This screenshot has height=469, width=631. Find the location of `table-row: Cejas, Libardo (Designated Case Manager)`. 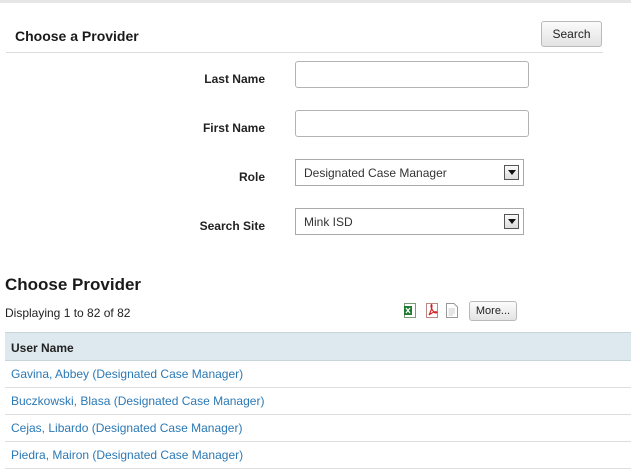

table-row: Cejas, Libardo (Designated Case Manager) is located at coordinates (318, 428).